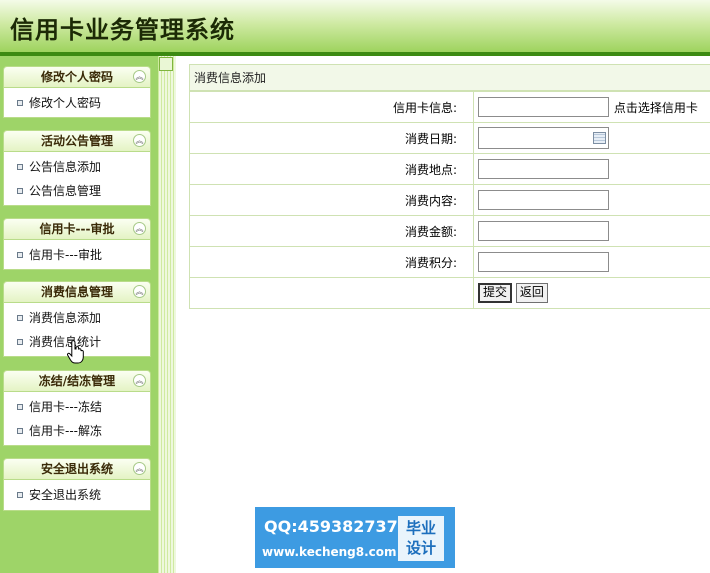  I want to click on form-row-points: 消费积分:, so click(449, 262).